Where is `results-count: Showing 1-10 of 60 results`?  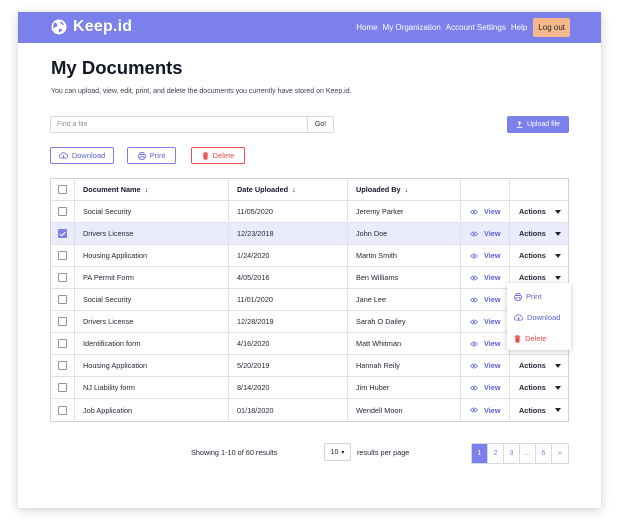 results-count: Showing 1-10 of 60 results is located at coordinates (234, 452).